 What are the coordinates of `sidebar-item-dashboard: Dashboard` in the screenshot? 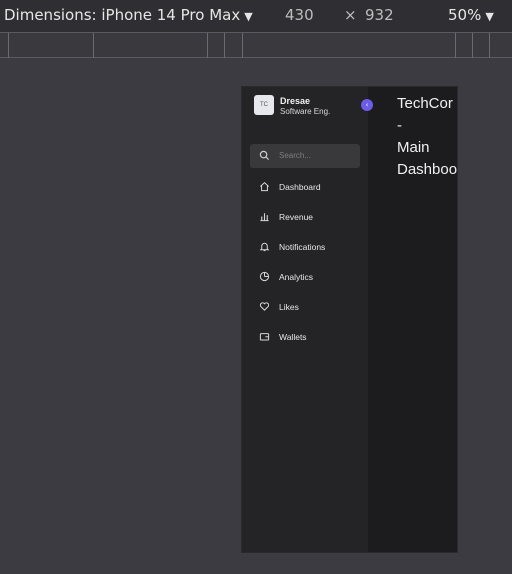 It's located at (305, 187).